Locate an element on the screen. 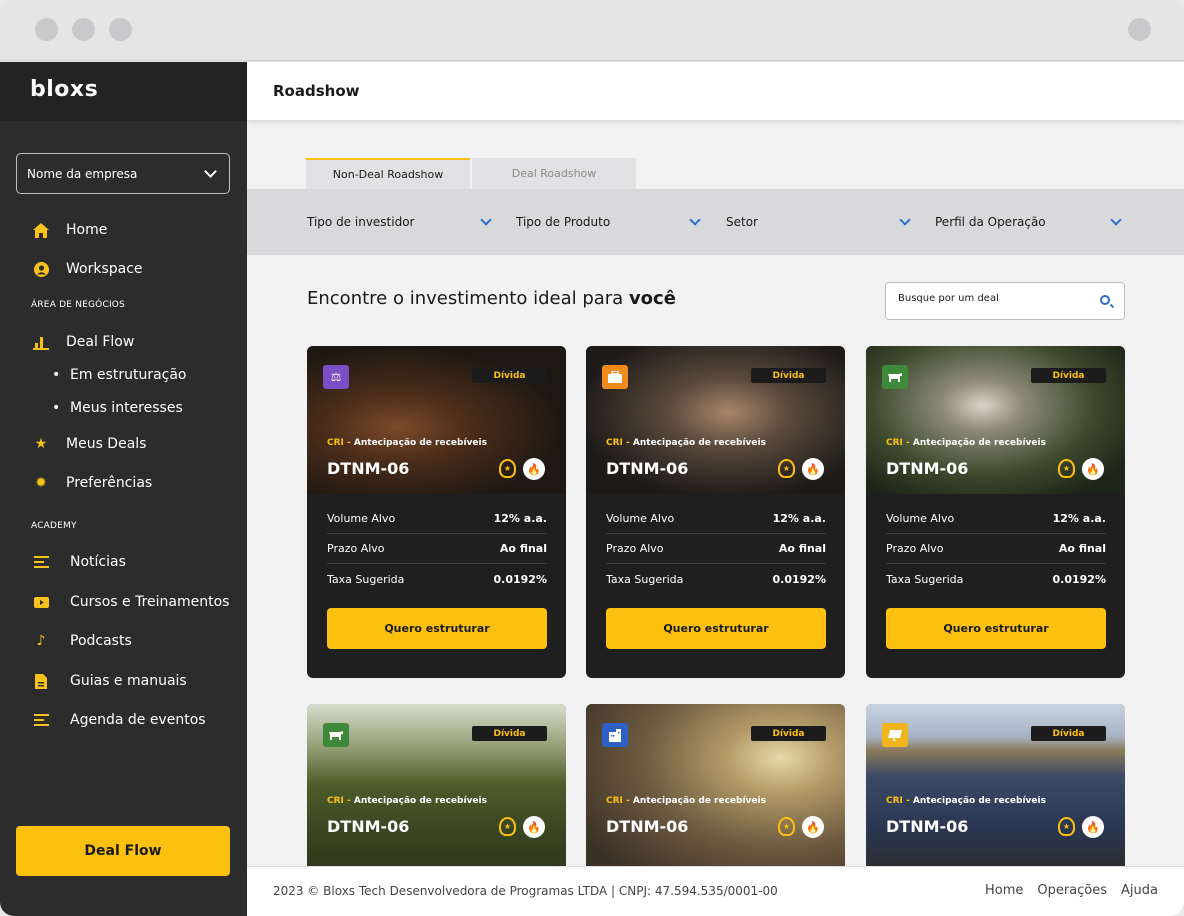  home-icon is located at coordinates (41, 230).